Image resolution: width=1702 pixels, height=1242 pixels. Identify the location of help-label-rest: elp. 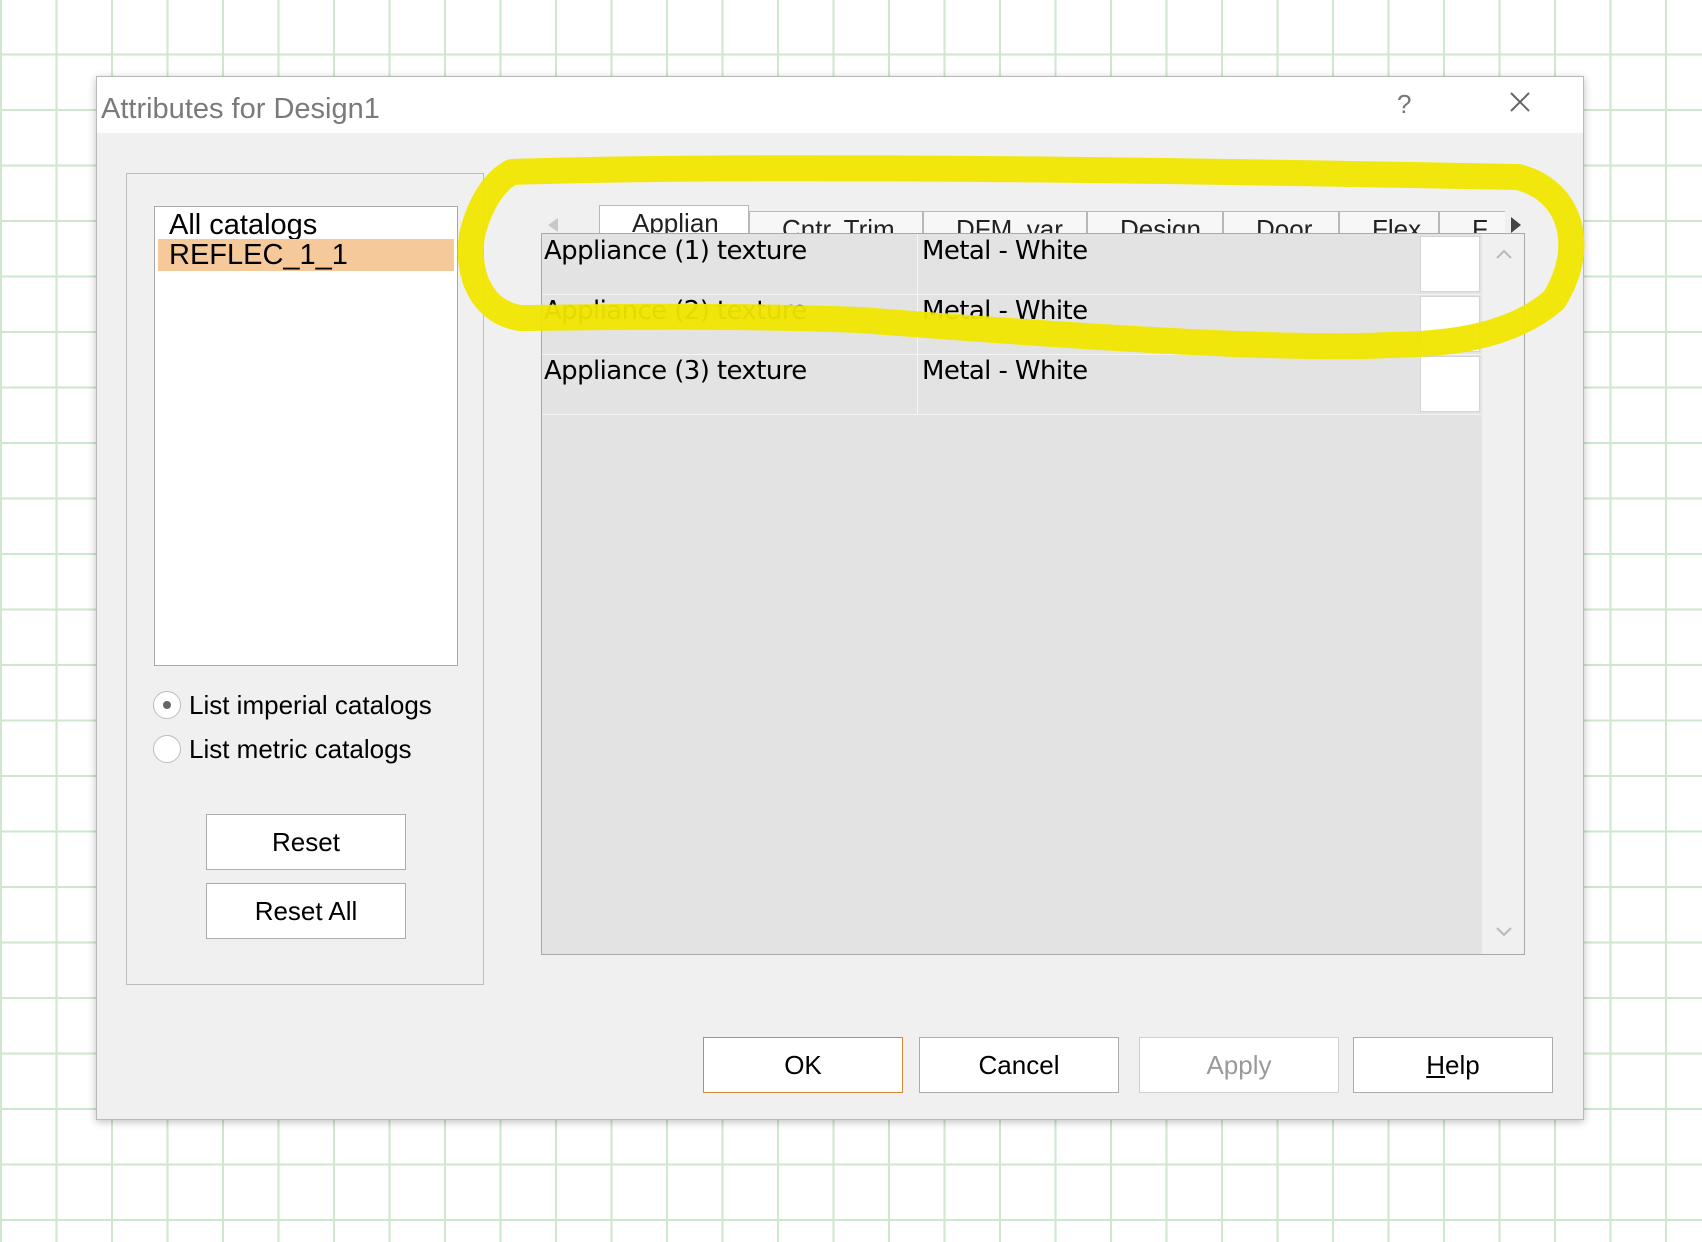
(1462, 1064).